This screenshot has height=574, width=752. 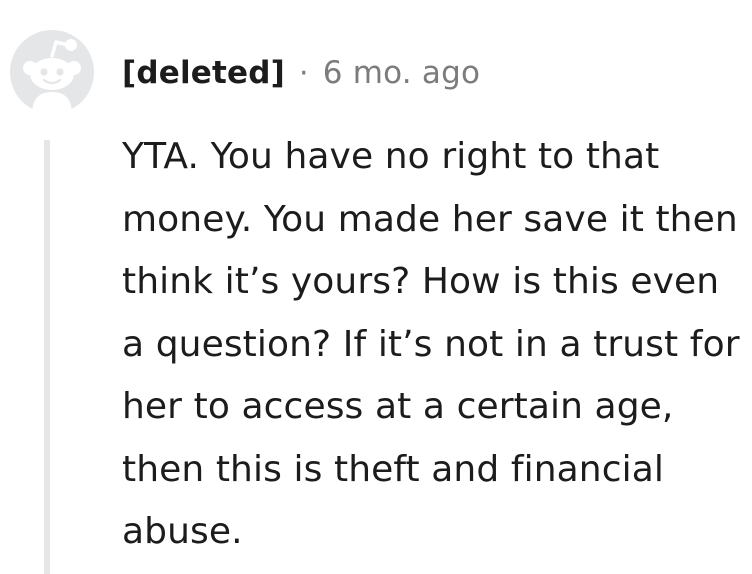 I want to click on comment-header: [deleted] · 6 mo. ago, so click(x=301, y=73).